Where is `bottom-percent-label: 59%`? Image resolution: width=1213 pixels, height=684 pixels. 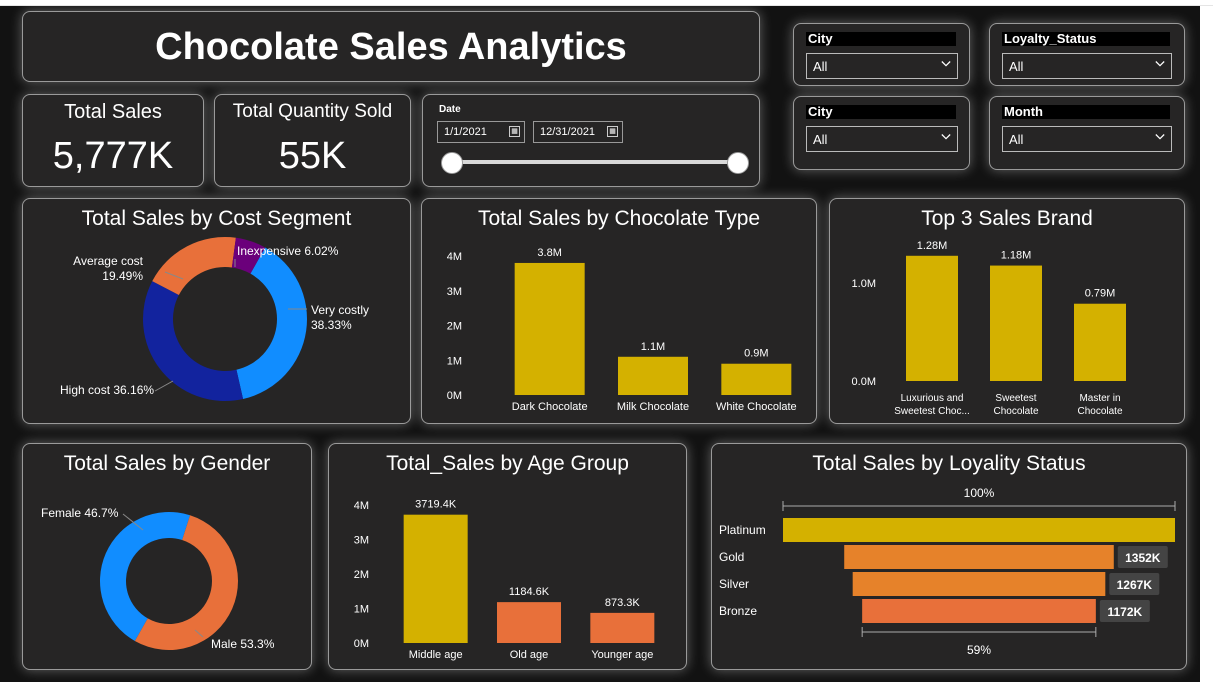
bottom-percent-label: 59% is located at coordinates (979, 650).